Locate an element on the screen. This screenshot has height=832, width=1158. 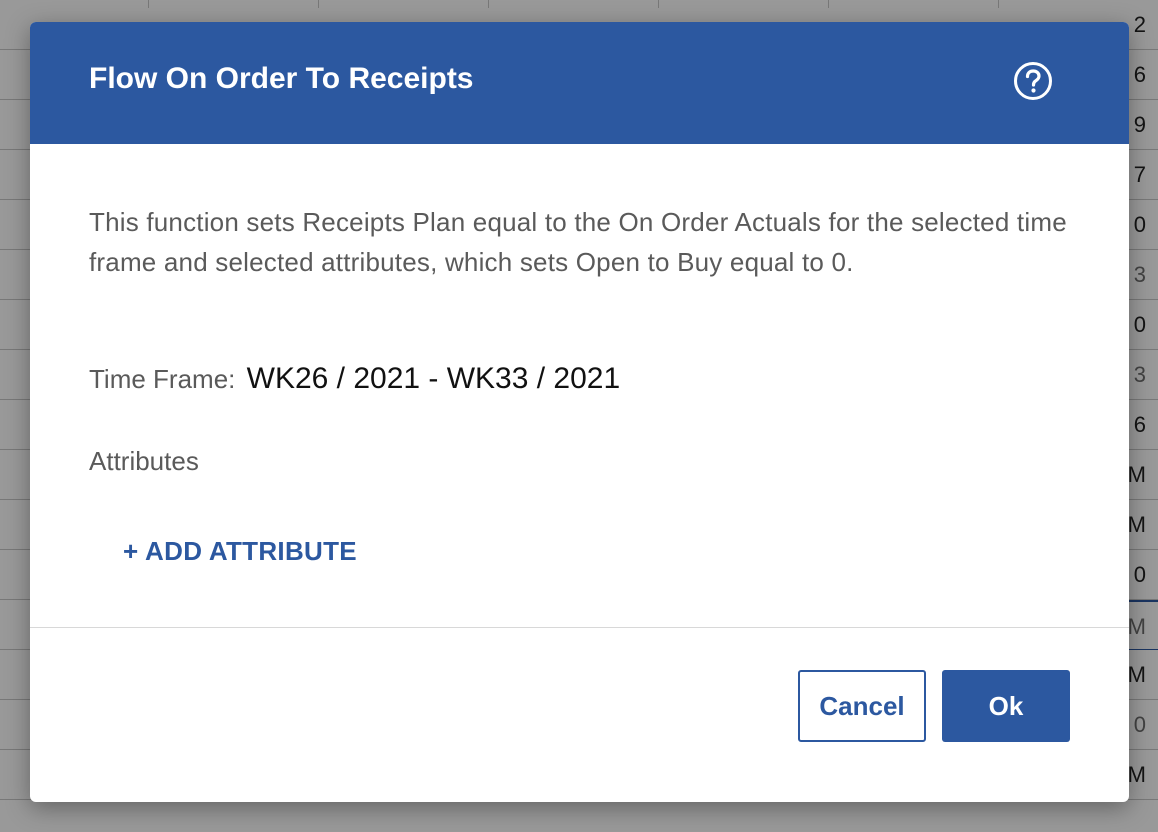
dialog-title: Flow On Order To Receipts is located at coordinates (281, 78).